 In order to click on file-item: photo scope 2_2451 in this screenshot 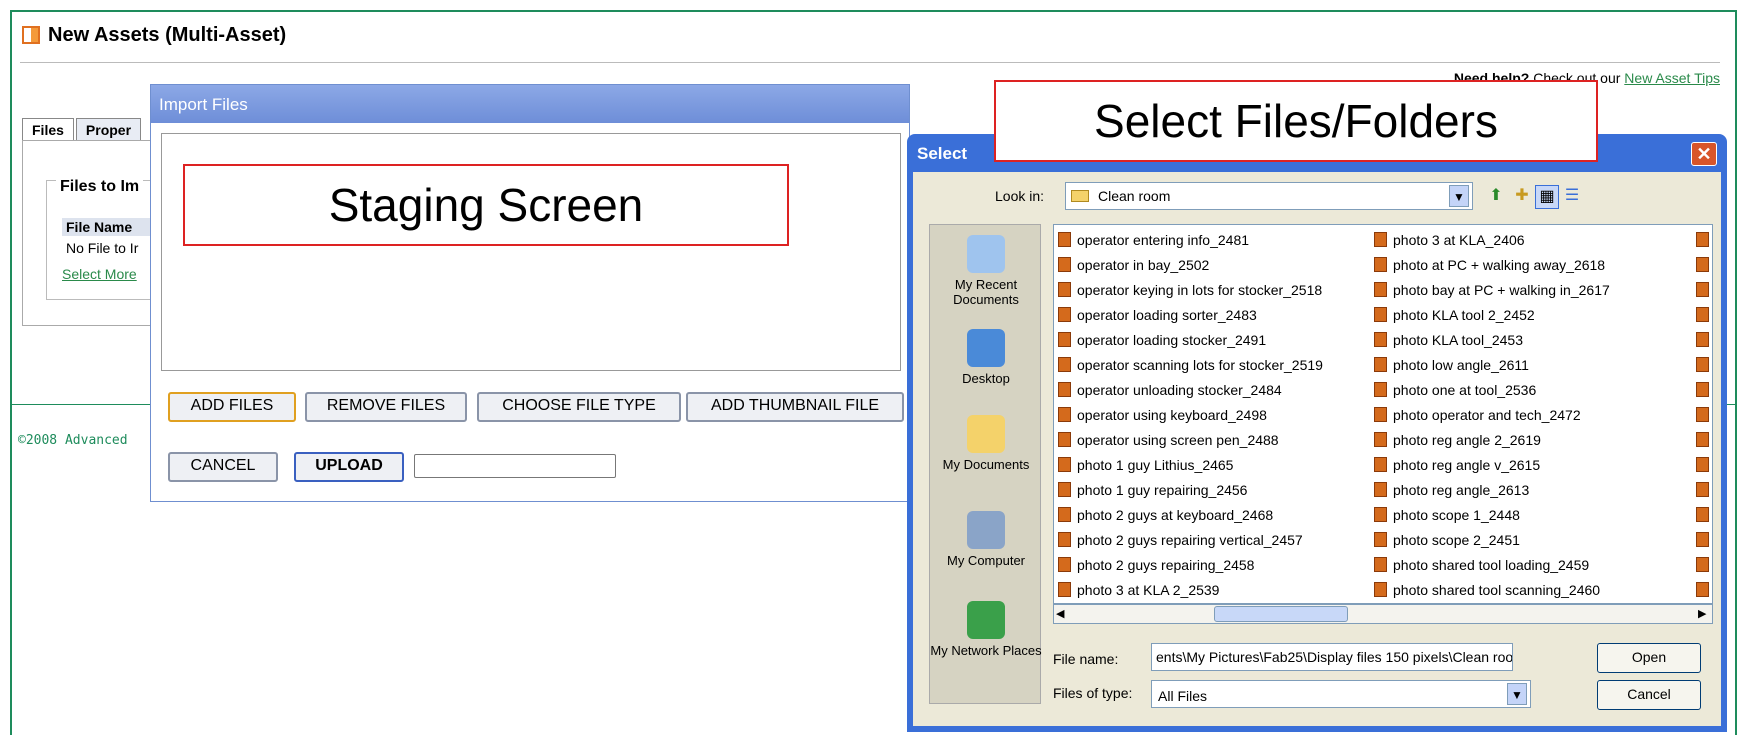, I will do `click(1492, 539)`.